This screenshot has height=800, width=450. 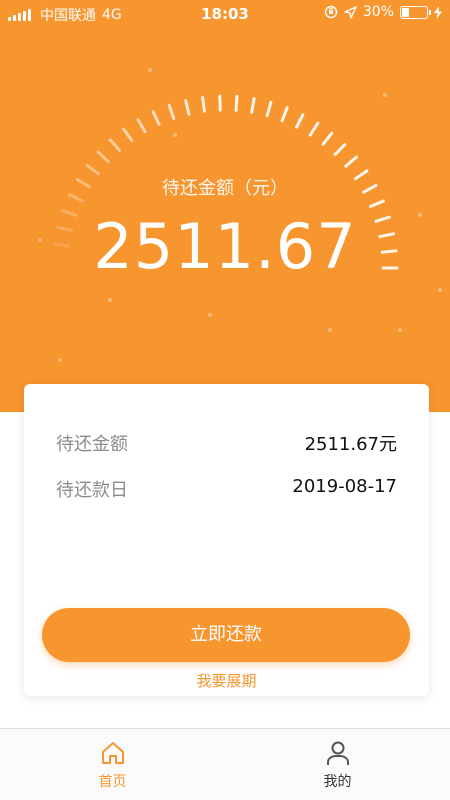 I want to click on tab-mine: 我的, so click(x=337, y=764).